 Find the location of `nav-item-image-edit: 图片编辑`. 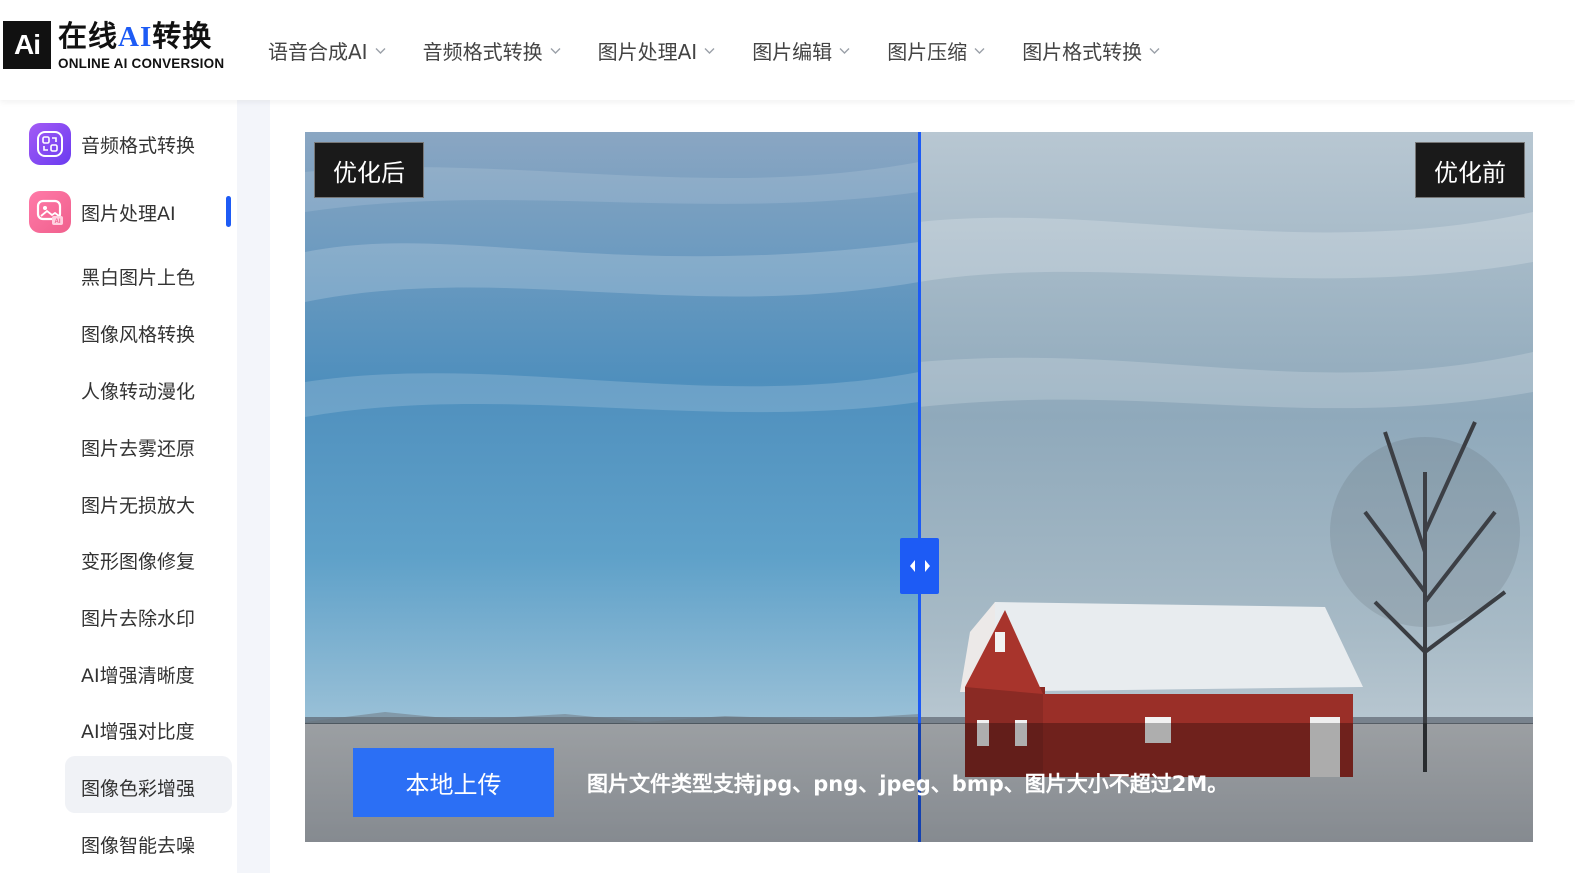

nav-item-image-edit: 图片编辑 is located at coordinates (801, 50).